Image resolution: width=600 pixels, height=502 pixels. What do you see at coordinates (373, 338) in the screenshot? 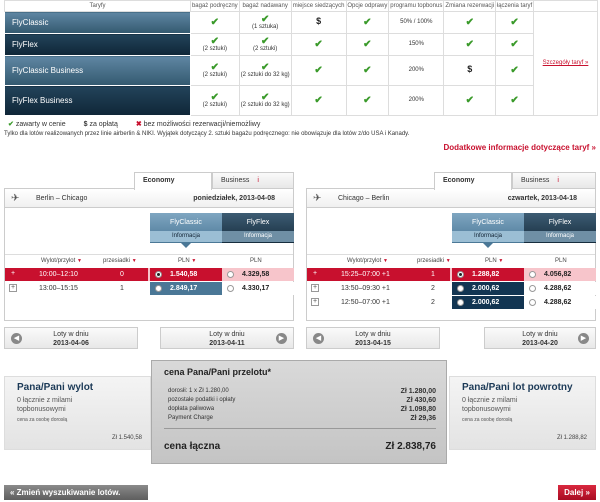
I see `prev-day-button: ◀ Loty w dniu 2013-04-15` at bounding box center [373, 338].